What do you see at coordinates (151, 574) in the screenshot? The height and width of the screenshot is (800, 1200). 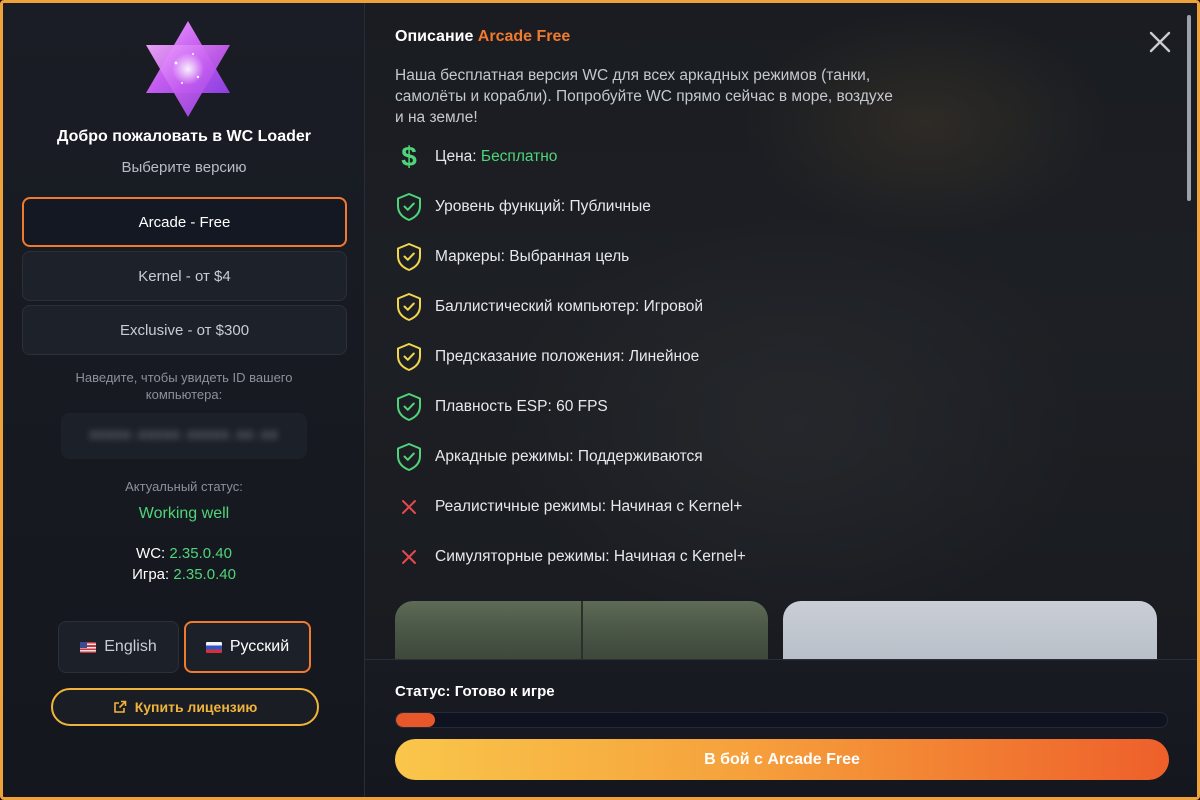 I see `game-version-label: Игра:` at bounding box center [151, 574].